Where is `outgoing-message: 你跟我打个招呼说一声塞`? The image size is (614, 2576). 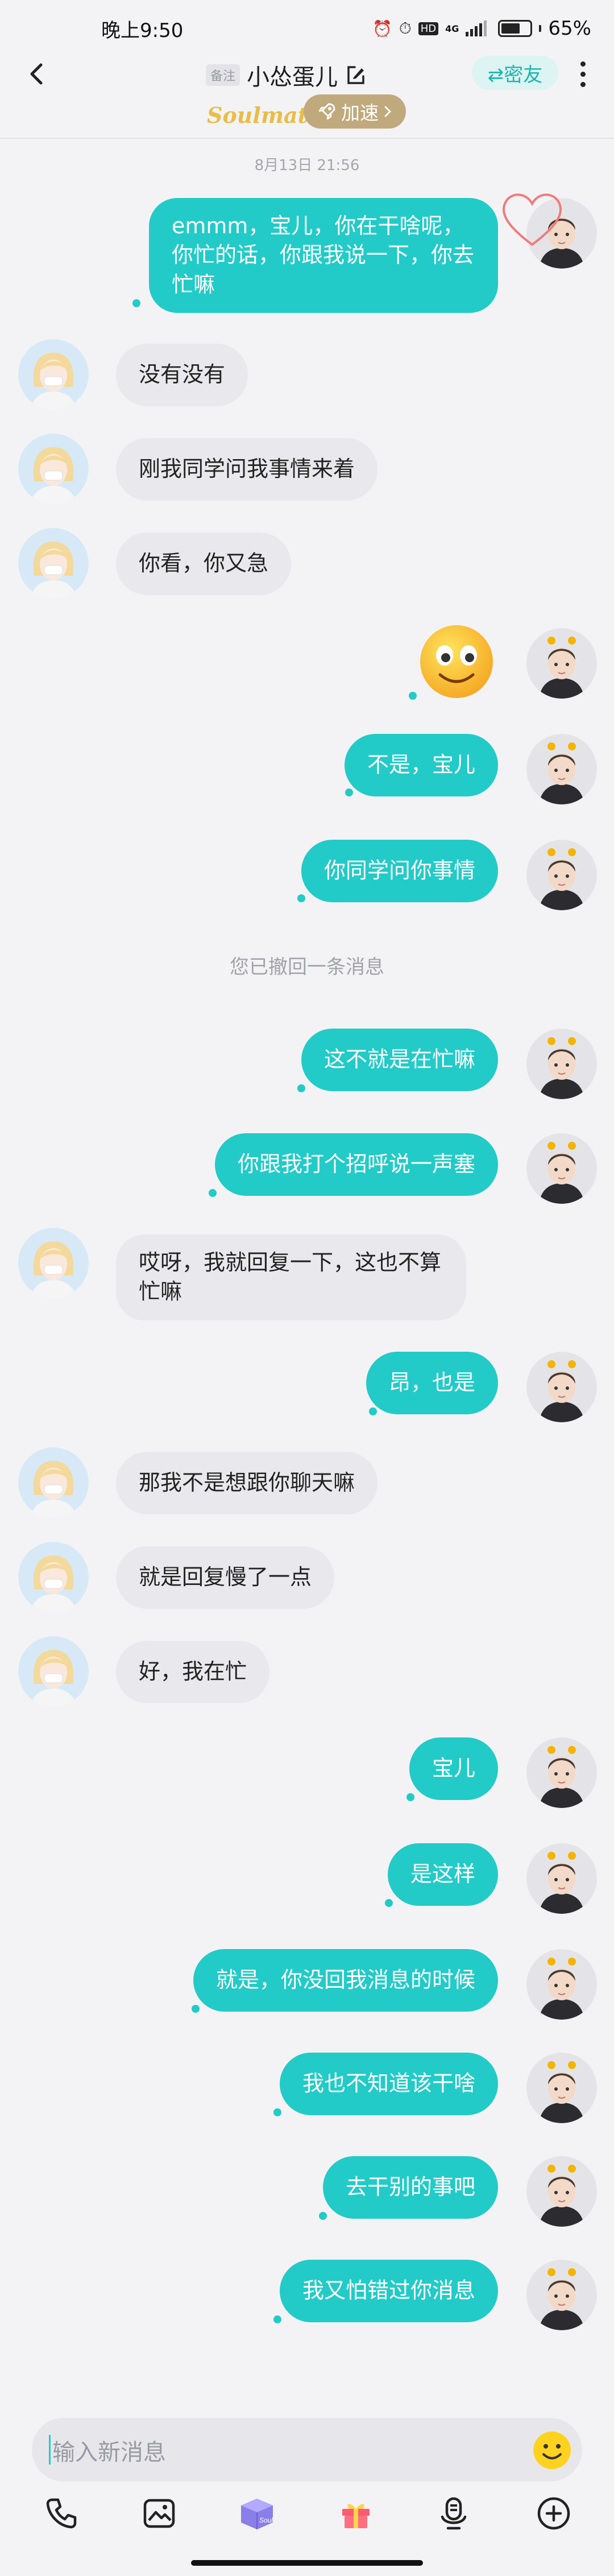 outgoing-message: 你跟我打个招呼说一声塞 is located at coordinates (356, 1165).